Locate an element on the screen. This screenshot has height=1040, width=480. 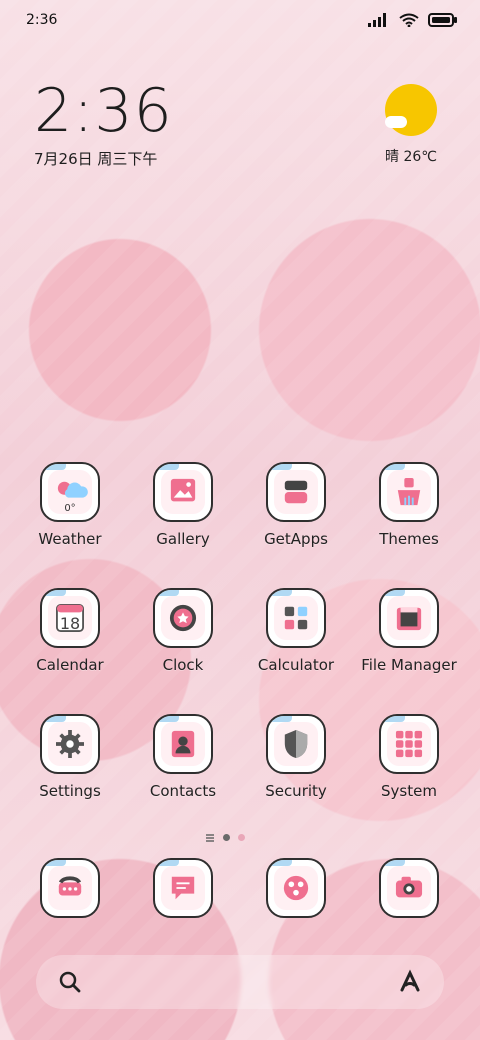
calendar-day: 18 is located at coordinates (70, 623).